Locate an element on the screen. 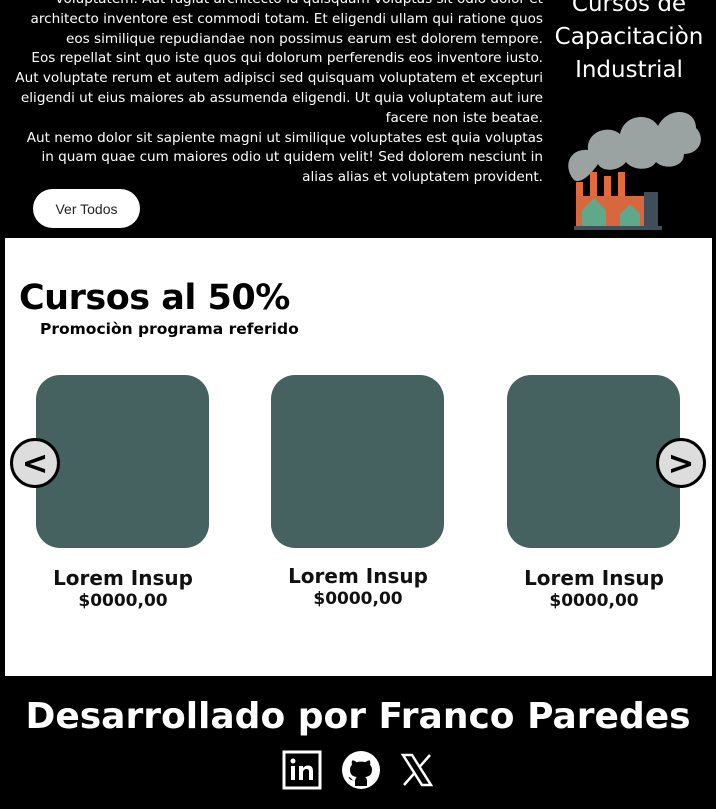 The height and width of the screenshot is (809, 716). carousel-next-button: > is located at coordinates (681, 463).